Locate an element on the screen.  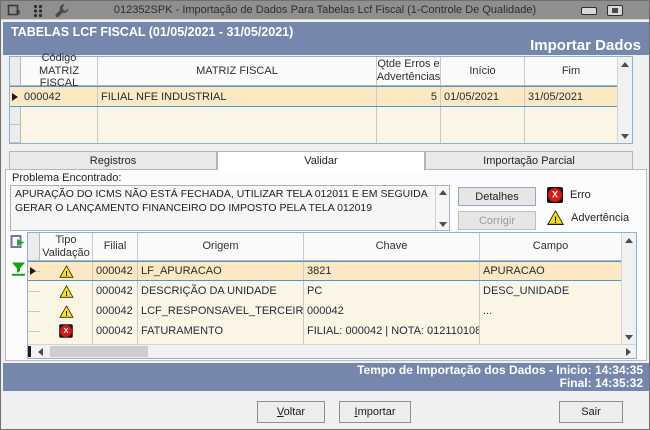
validation-grid-hscrollbar is located at coordinates (332, 351).